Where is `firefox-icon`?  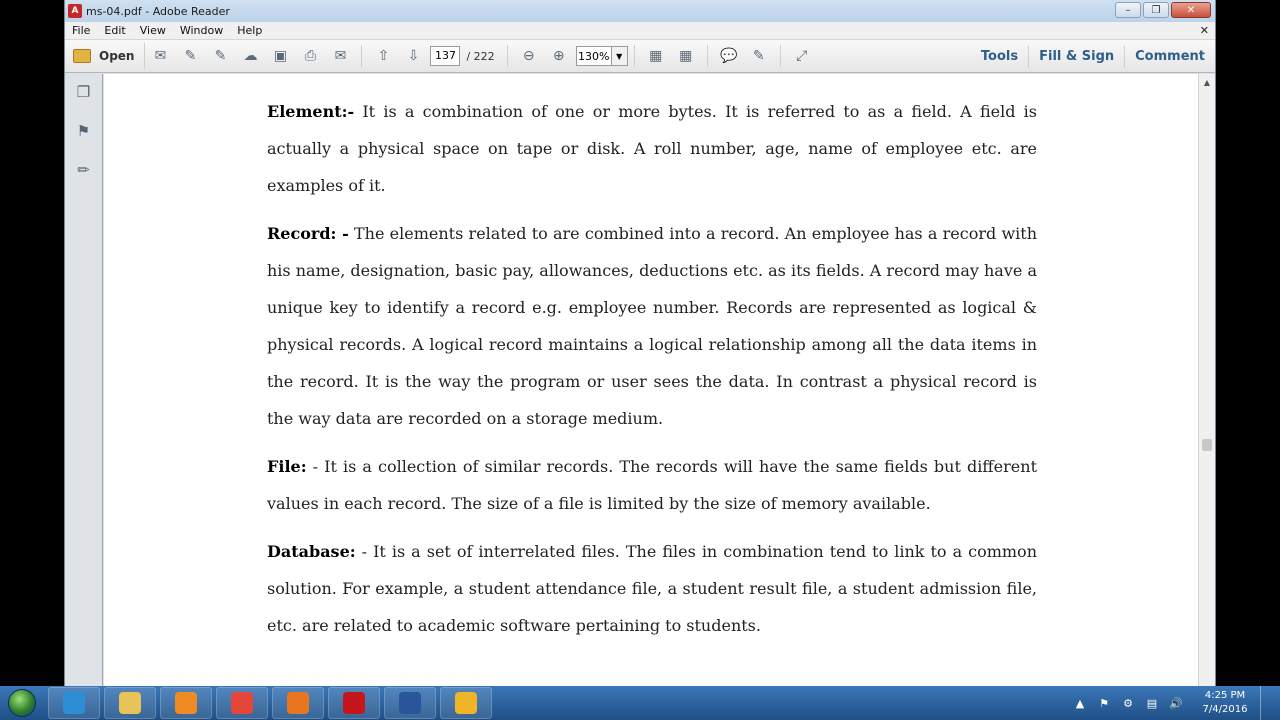
firefox-icon is located at coordinates (298, 703).